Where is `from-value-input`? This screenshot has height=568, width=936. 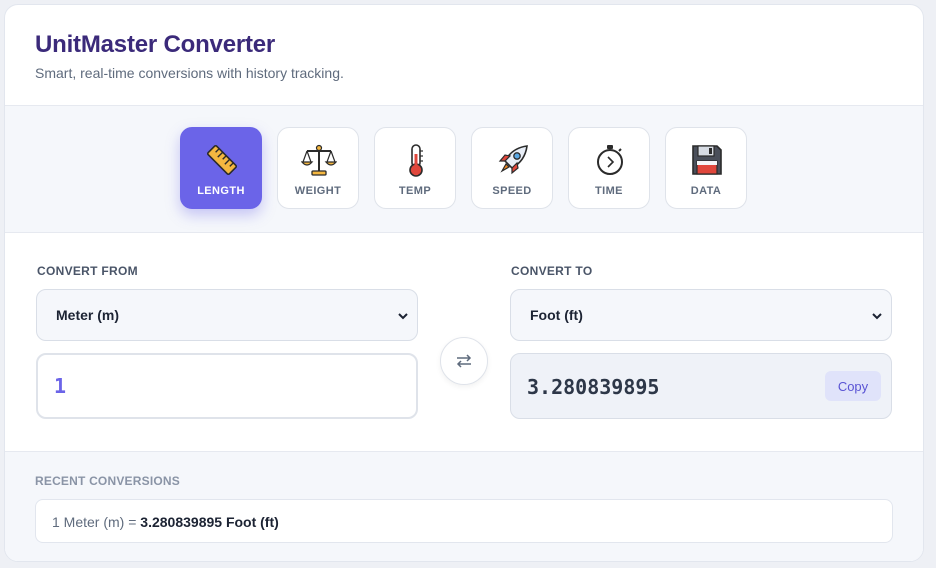 from-value-input is located at coordinates (227, 386).